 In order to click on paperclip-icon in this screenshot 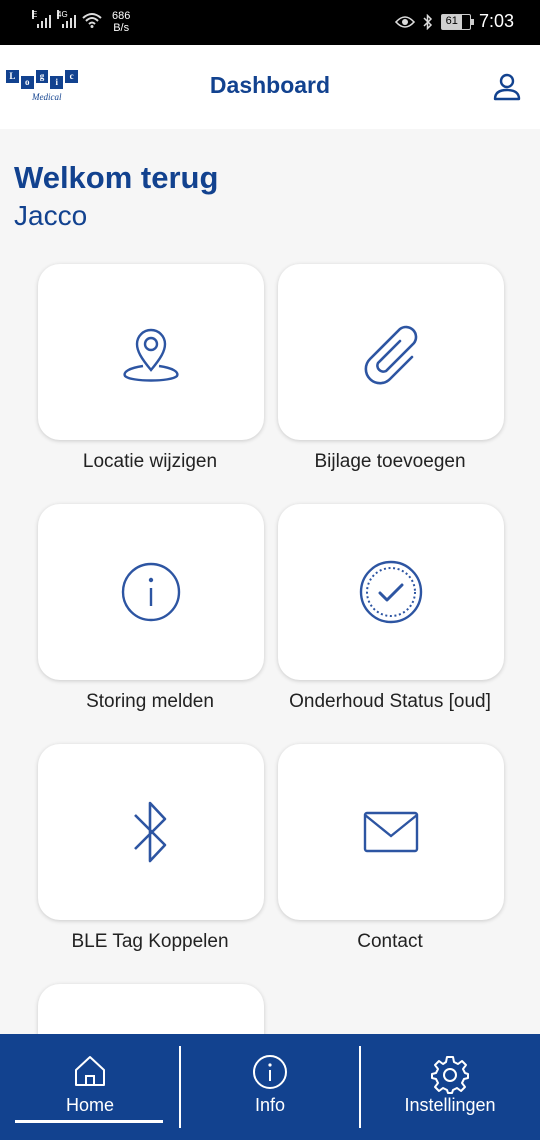, I will do `click(391, 355)`.